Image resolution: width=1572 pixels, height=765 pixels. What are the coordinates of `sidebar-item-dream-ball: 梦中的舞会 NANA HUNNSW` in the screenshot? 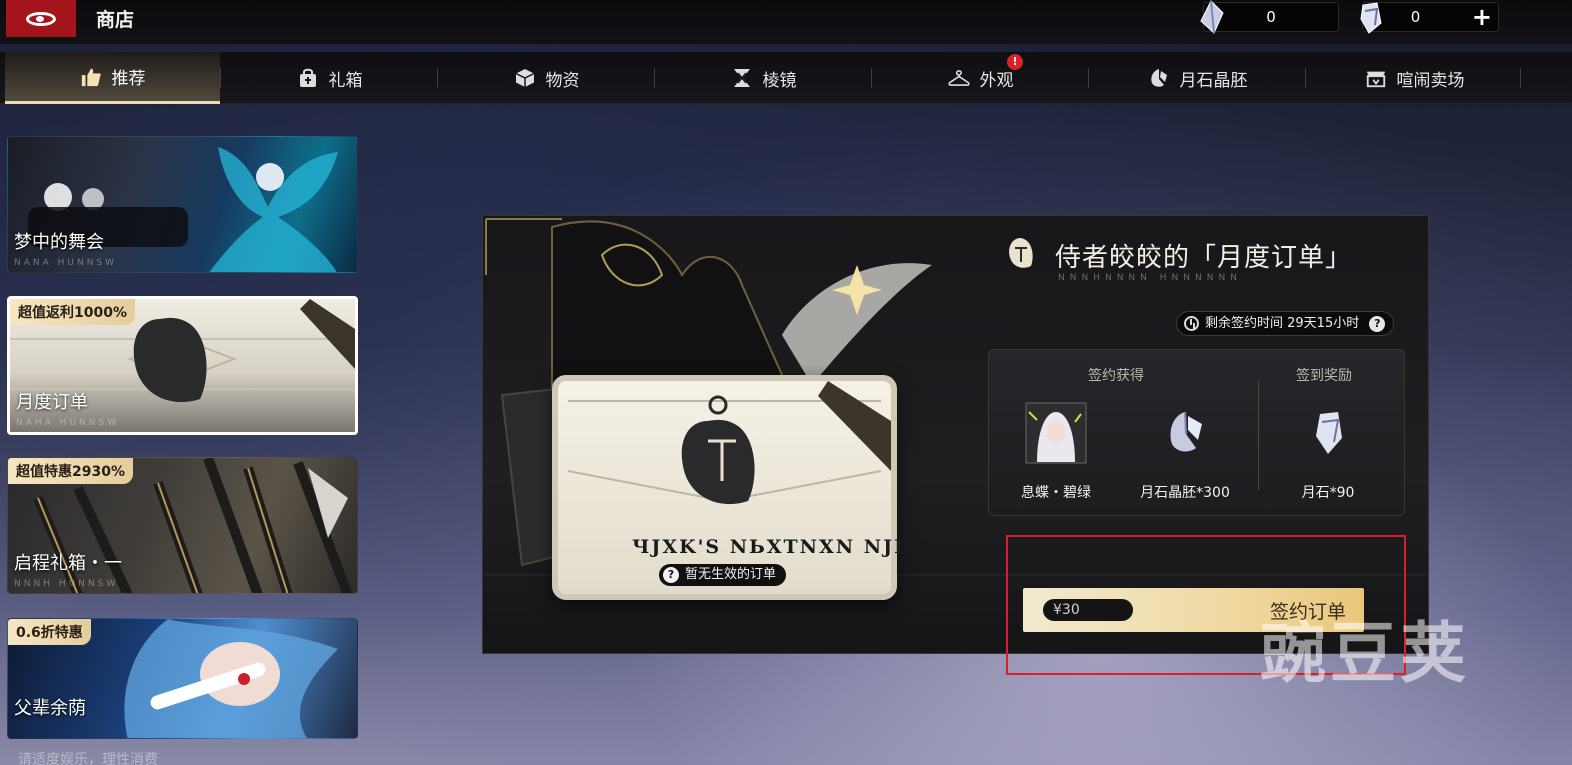 It's located at (182, 204).